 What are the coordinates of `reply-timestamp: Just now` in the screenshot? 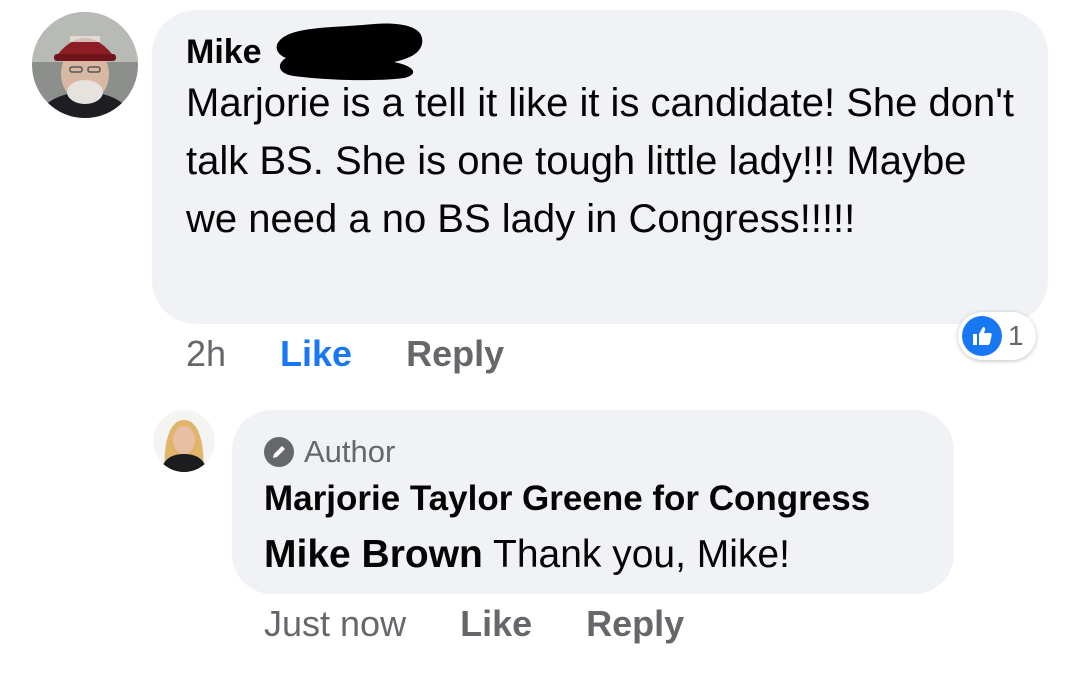 It's located at (335, 624).